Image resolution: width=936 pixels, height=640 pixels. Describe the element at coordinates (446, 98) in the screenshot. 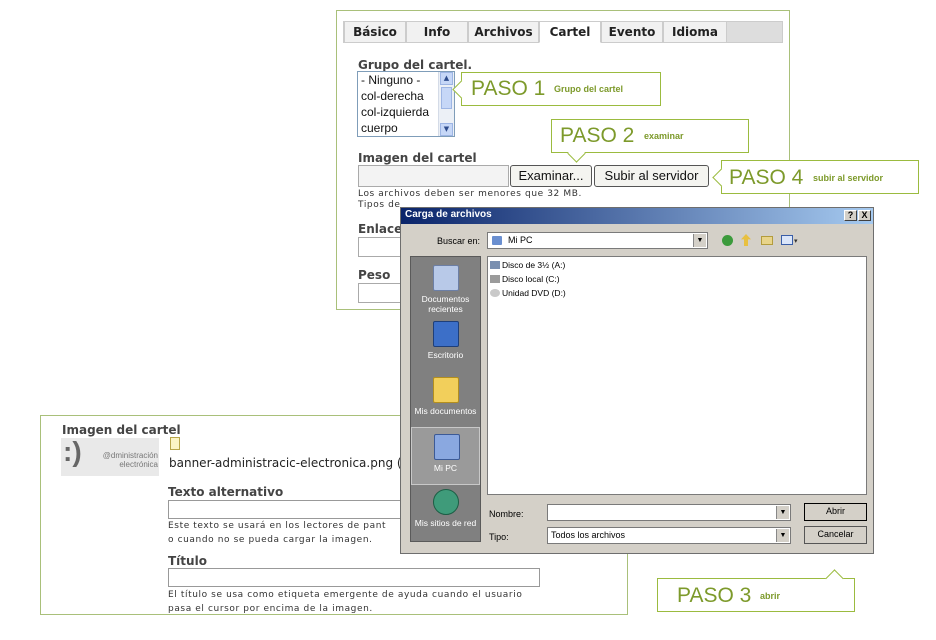

I see `scroll-thumb` at that location.